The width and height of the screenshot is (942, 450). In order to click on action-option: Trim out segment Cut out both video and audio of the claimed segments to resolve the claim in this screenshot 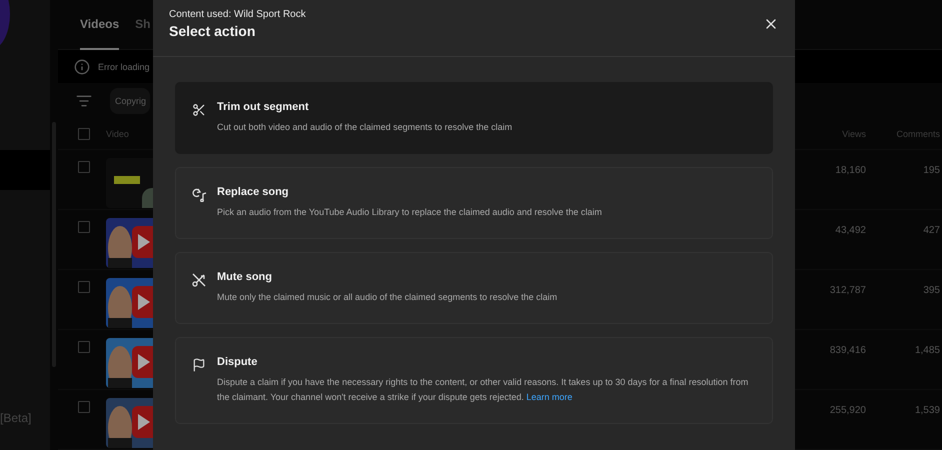, I will do `click(474, 118)`.